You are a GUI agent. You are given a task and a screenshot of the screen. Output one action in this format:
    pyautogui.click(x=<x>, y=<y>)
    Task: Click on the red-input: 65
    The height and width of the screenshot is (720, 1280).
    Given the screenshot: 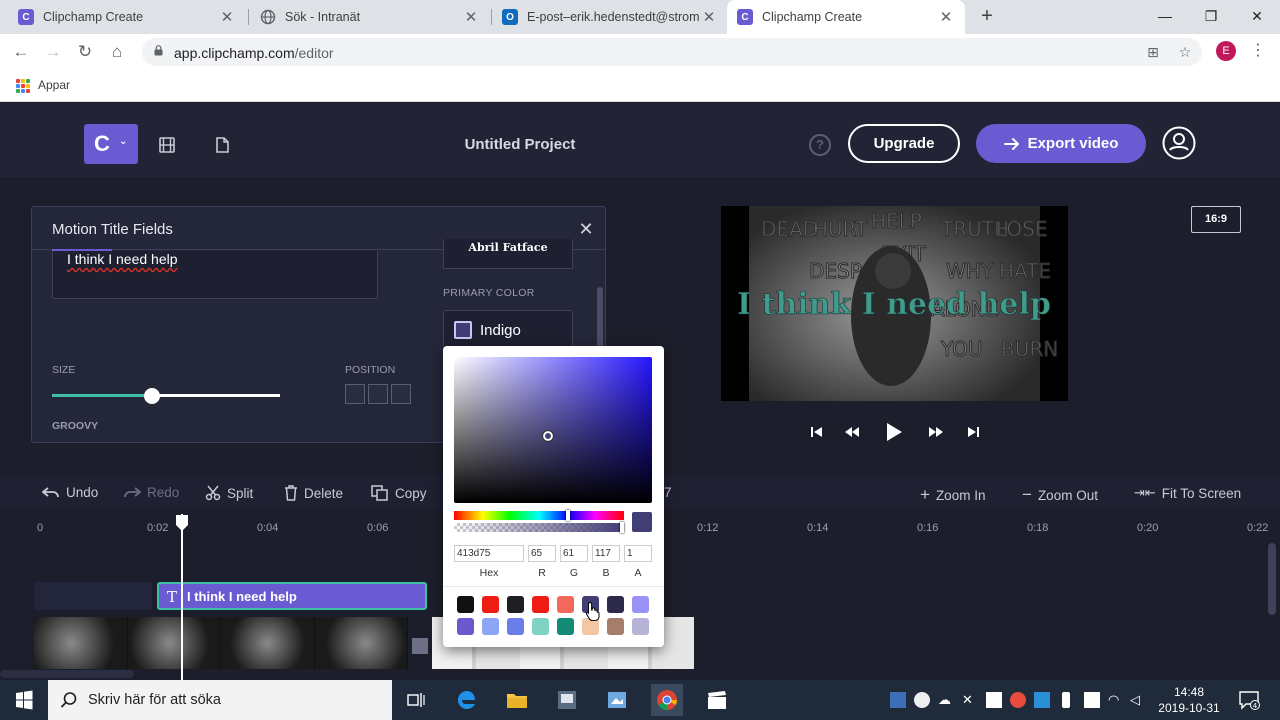 What is the action you would take?
    pyautogui.click(x=542, y=553)
    